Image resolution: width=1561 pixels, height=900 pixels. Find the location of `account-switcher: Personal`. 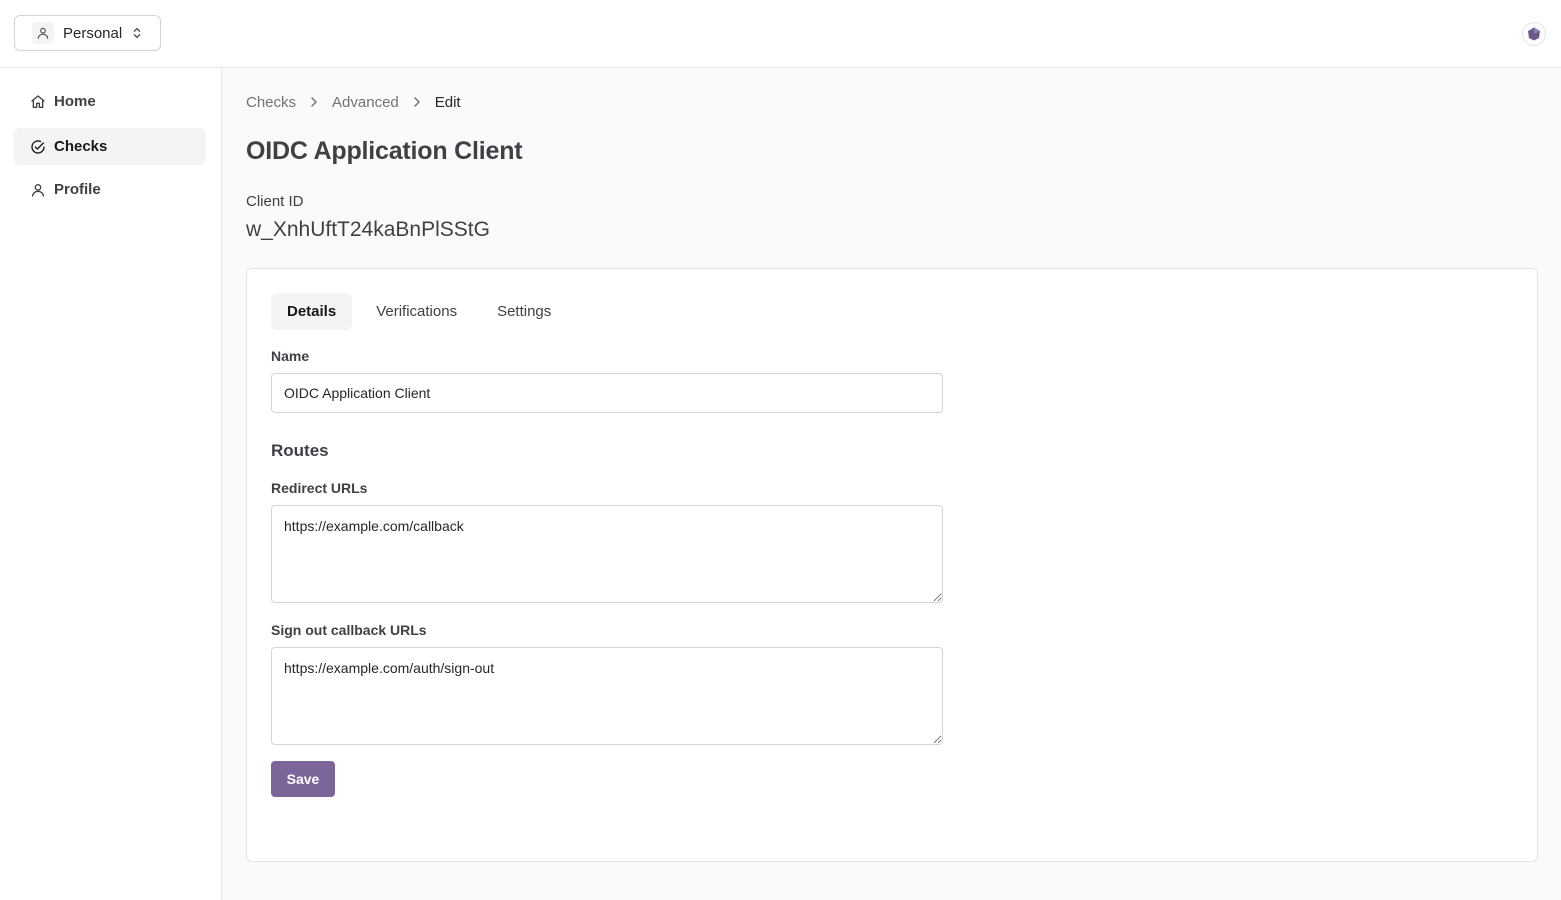

account-switcher: Personal is located at coordinates (87, 33).